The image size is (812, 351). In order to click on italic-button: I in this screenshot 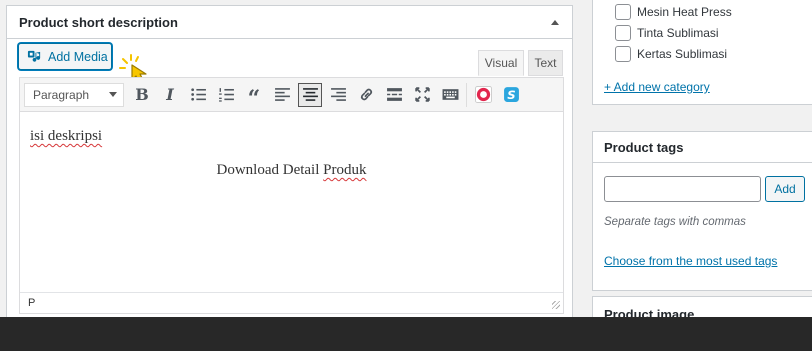, I will do `click(170, 95)`.